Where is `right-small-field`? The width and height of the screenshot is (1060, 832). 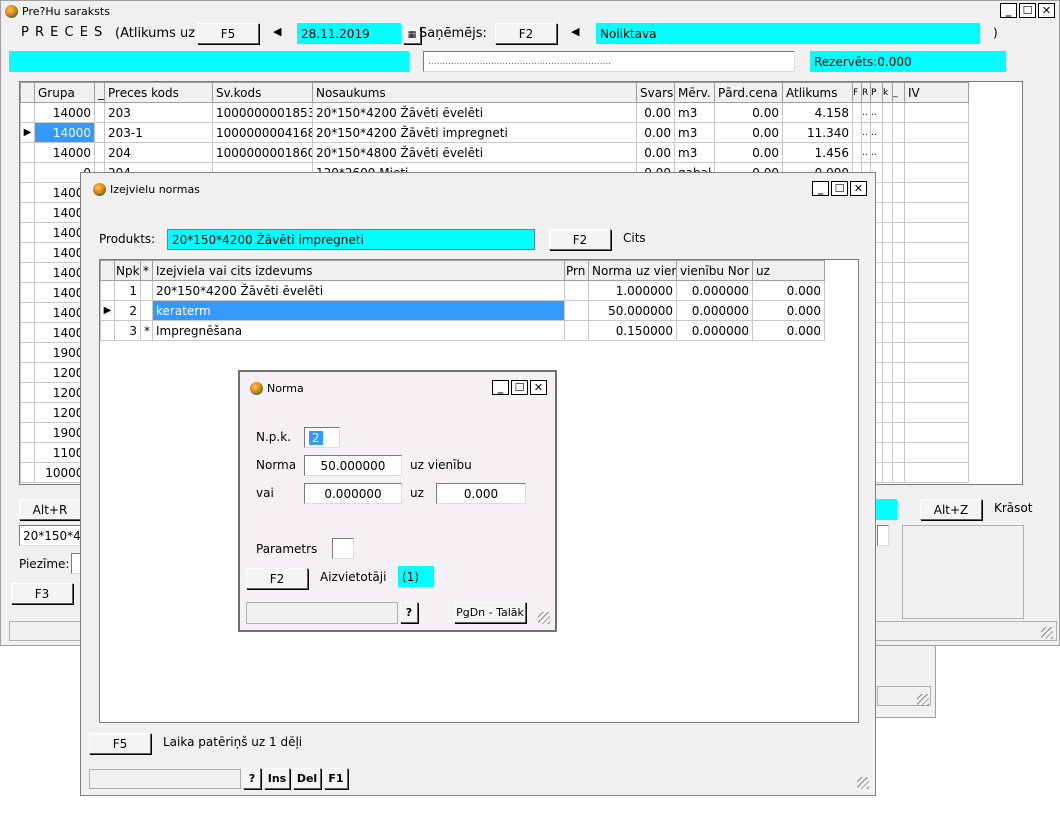 right-small-field is located at coordinates (883, 535).